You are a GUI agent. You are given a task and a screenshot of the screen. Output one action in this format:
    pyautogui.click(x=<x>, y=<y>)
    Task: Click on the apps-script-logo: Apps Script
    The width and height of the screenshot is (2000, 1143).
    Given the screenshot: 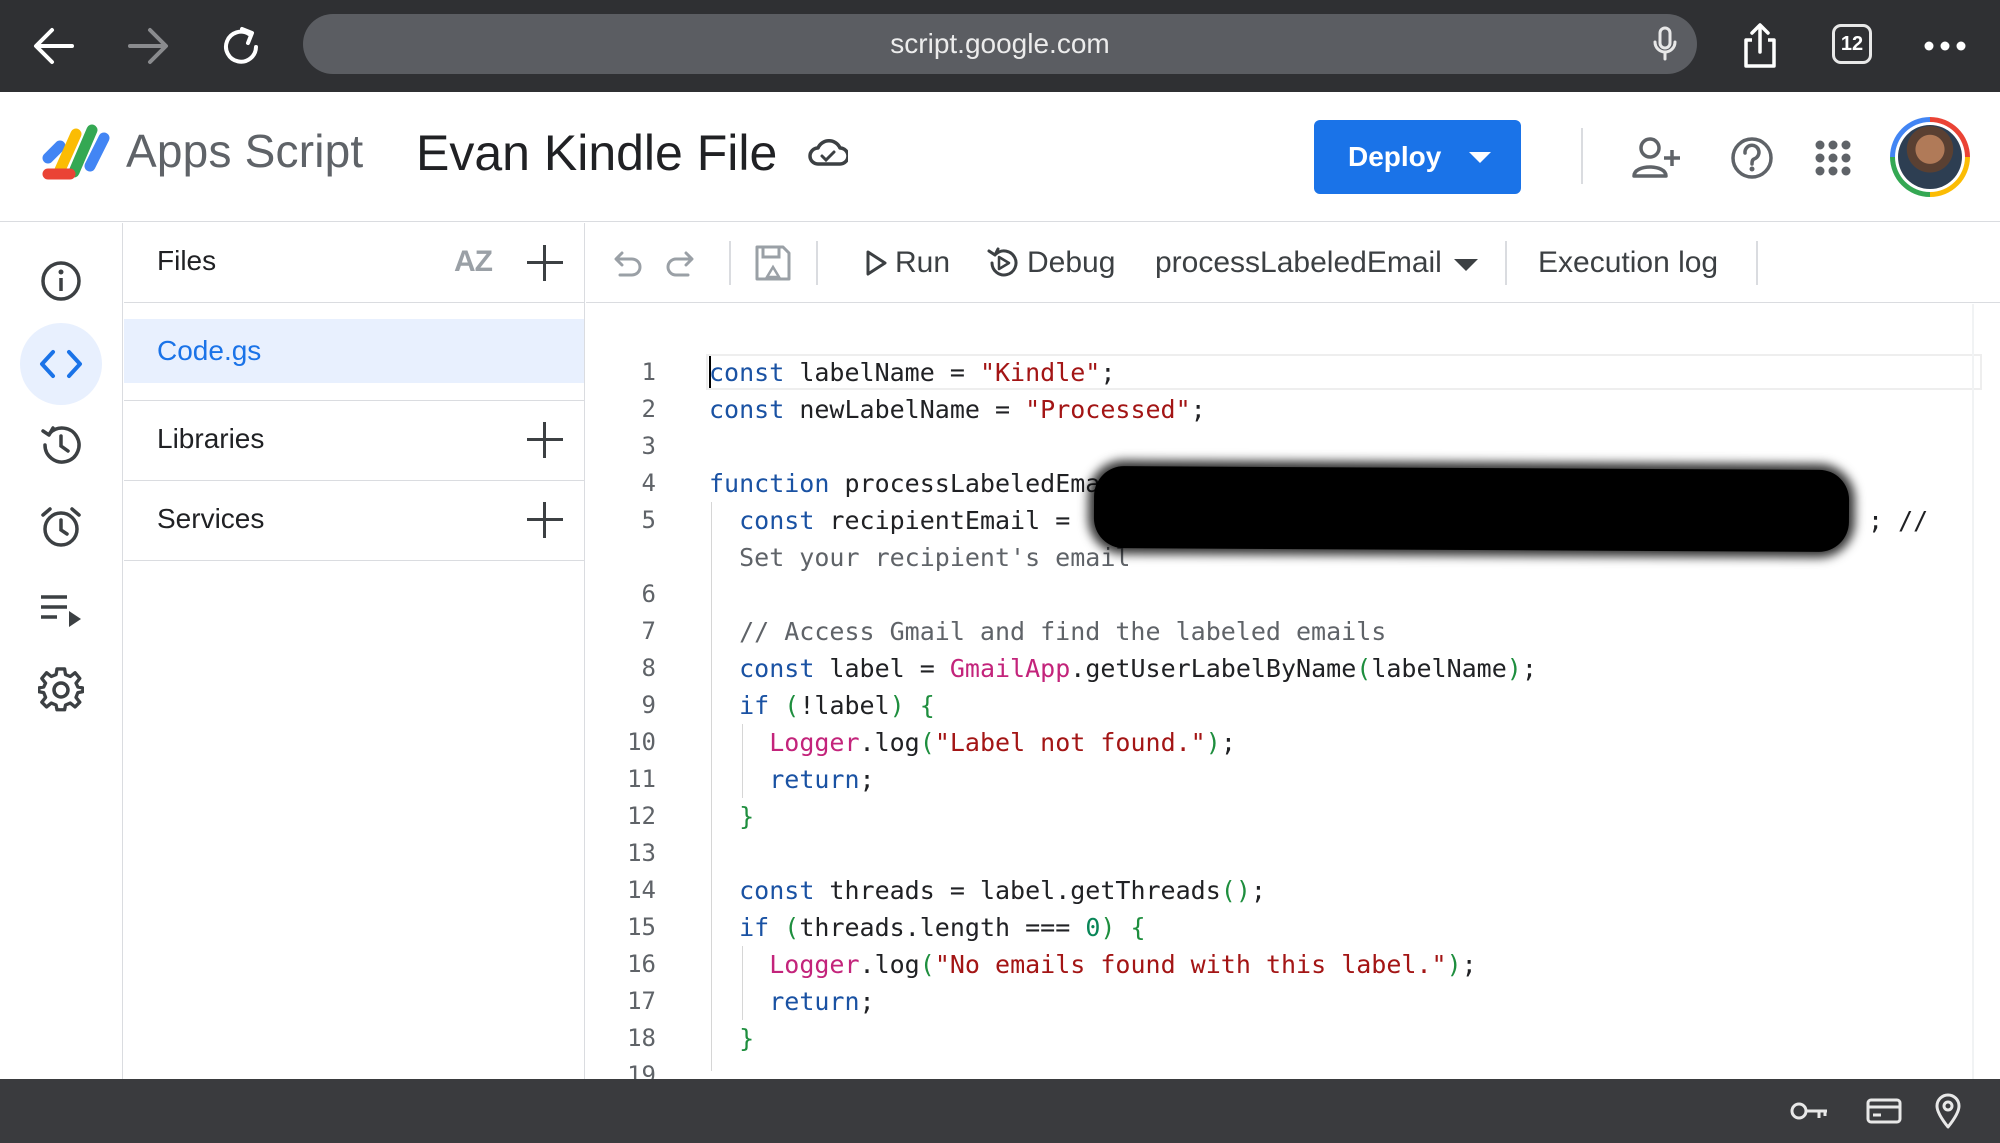 What is the action you would take?
    pyautogui.click(x=202, y=151)
    